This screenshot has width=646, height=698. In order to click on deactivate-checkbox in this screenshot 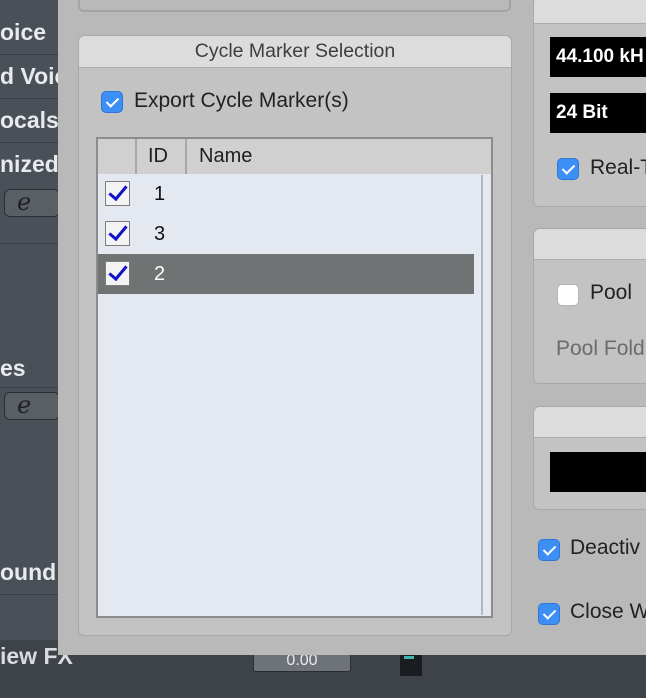, I will do `click(549, 550)`.